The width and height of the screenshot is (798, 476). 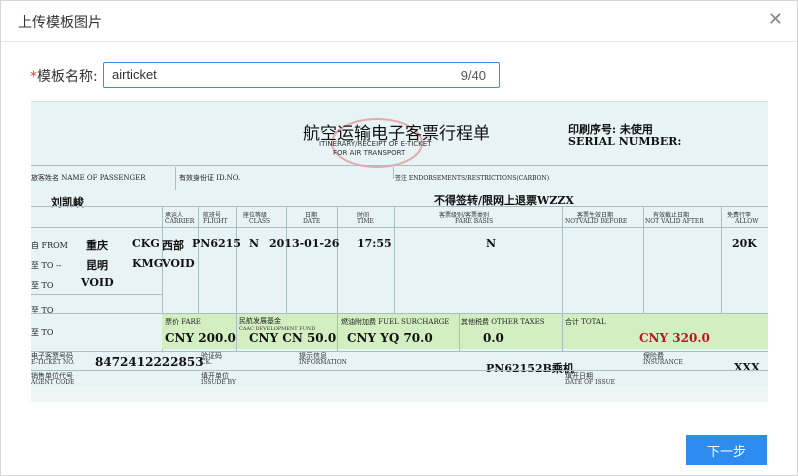 What do you see at coordinates (33, 77) in the screenshot?
I see `required-mark: *` at bounding box center [33, 77].